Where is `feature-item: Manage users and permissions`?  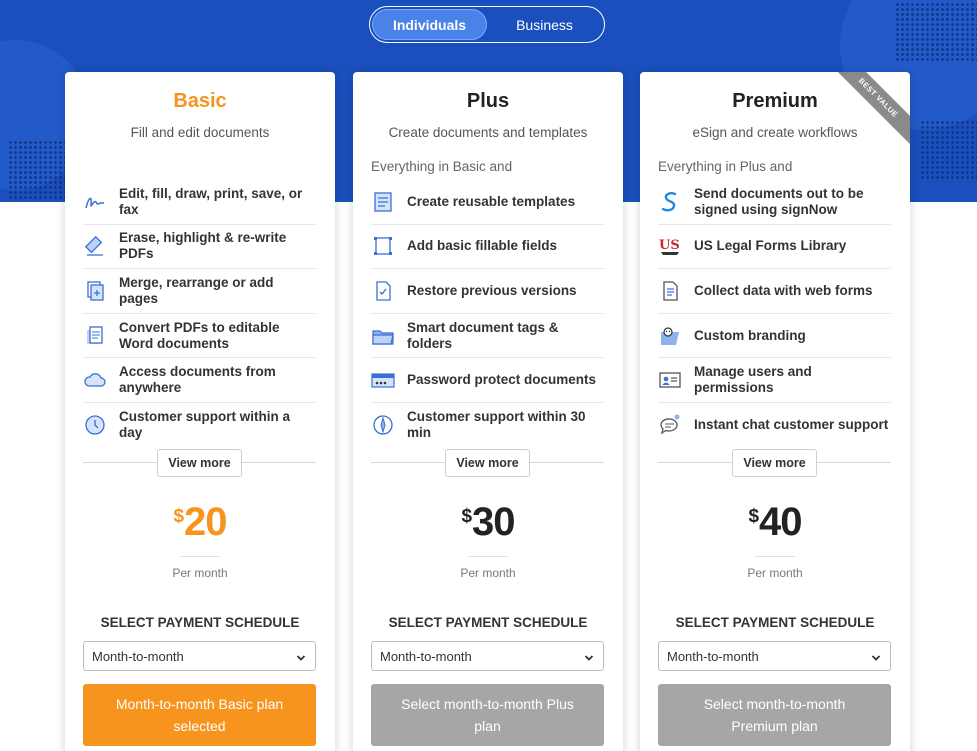 feature-item: Manage users and permissions is located at coordinates (774, 380).